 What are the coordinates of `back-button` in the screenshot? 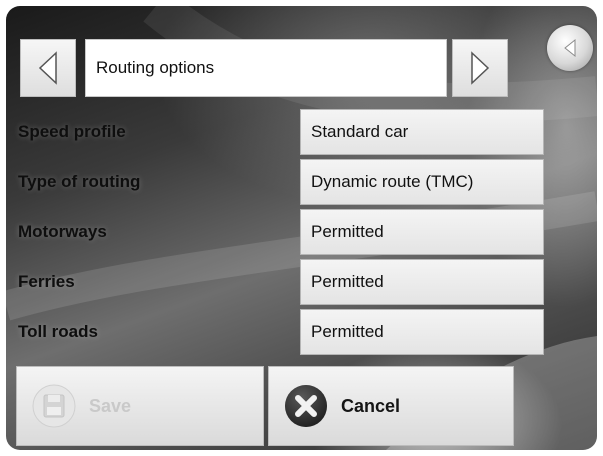 It's located at (570, 48).